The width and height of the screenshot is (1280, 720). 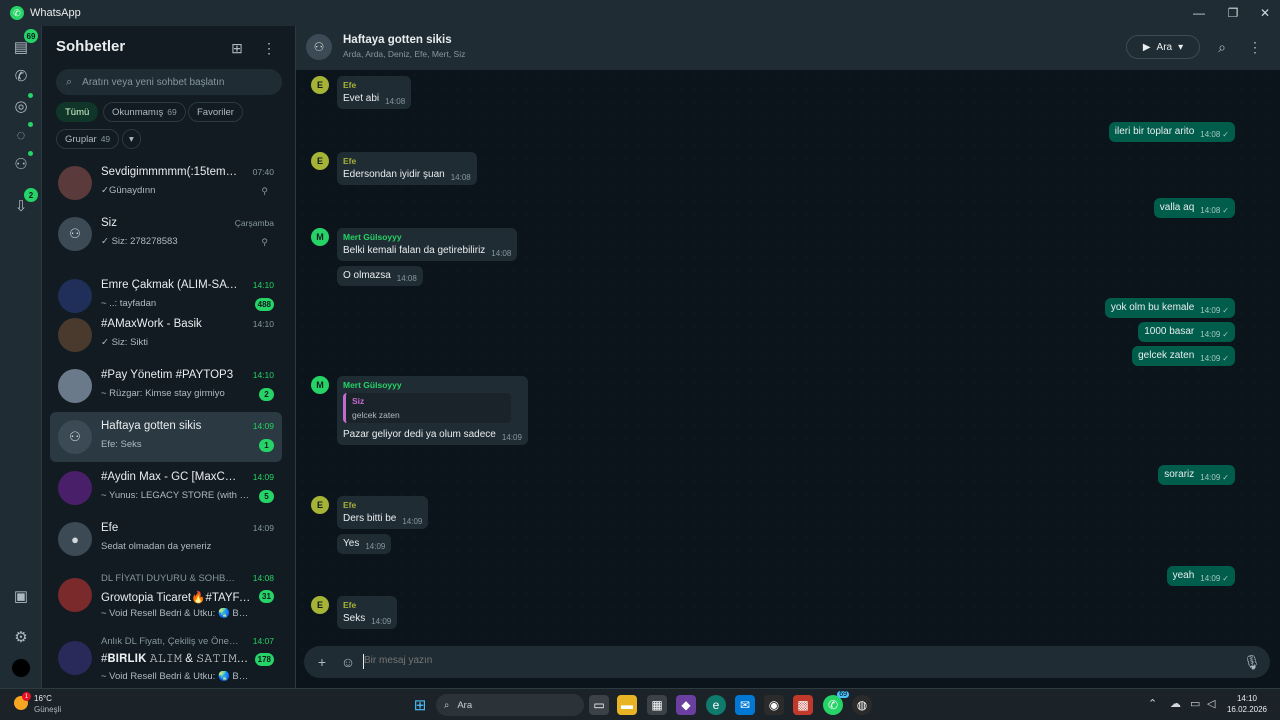 I want to click on taskbar-search-label: Ara, so click(x=465, y=705).